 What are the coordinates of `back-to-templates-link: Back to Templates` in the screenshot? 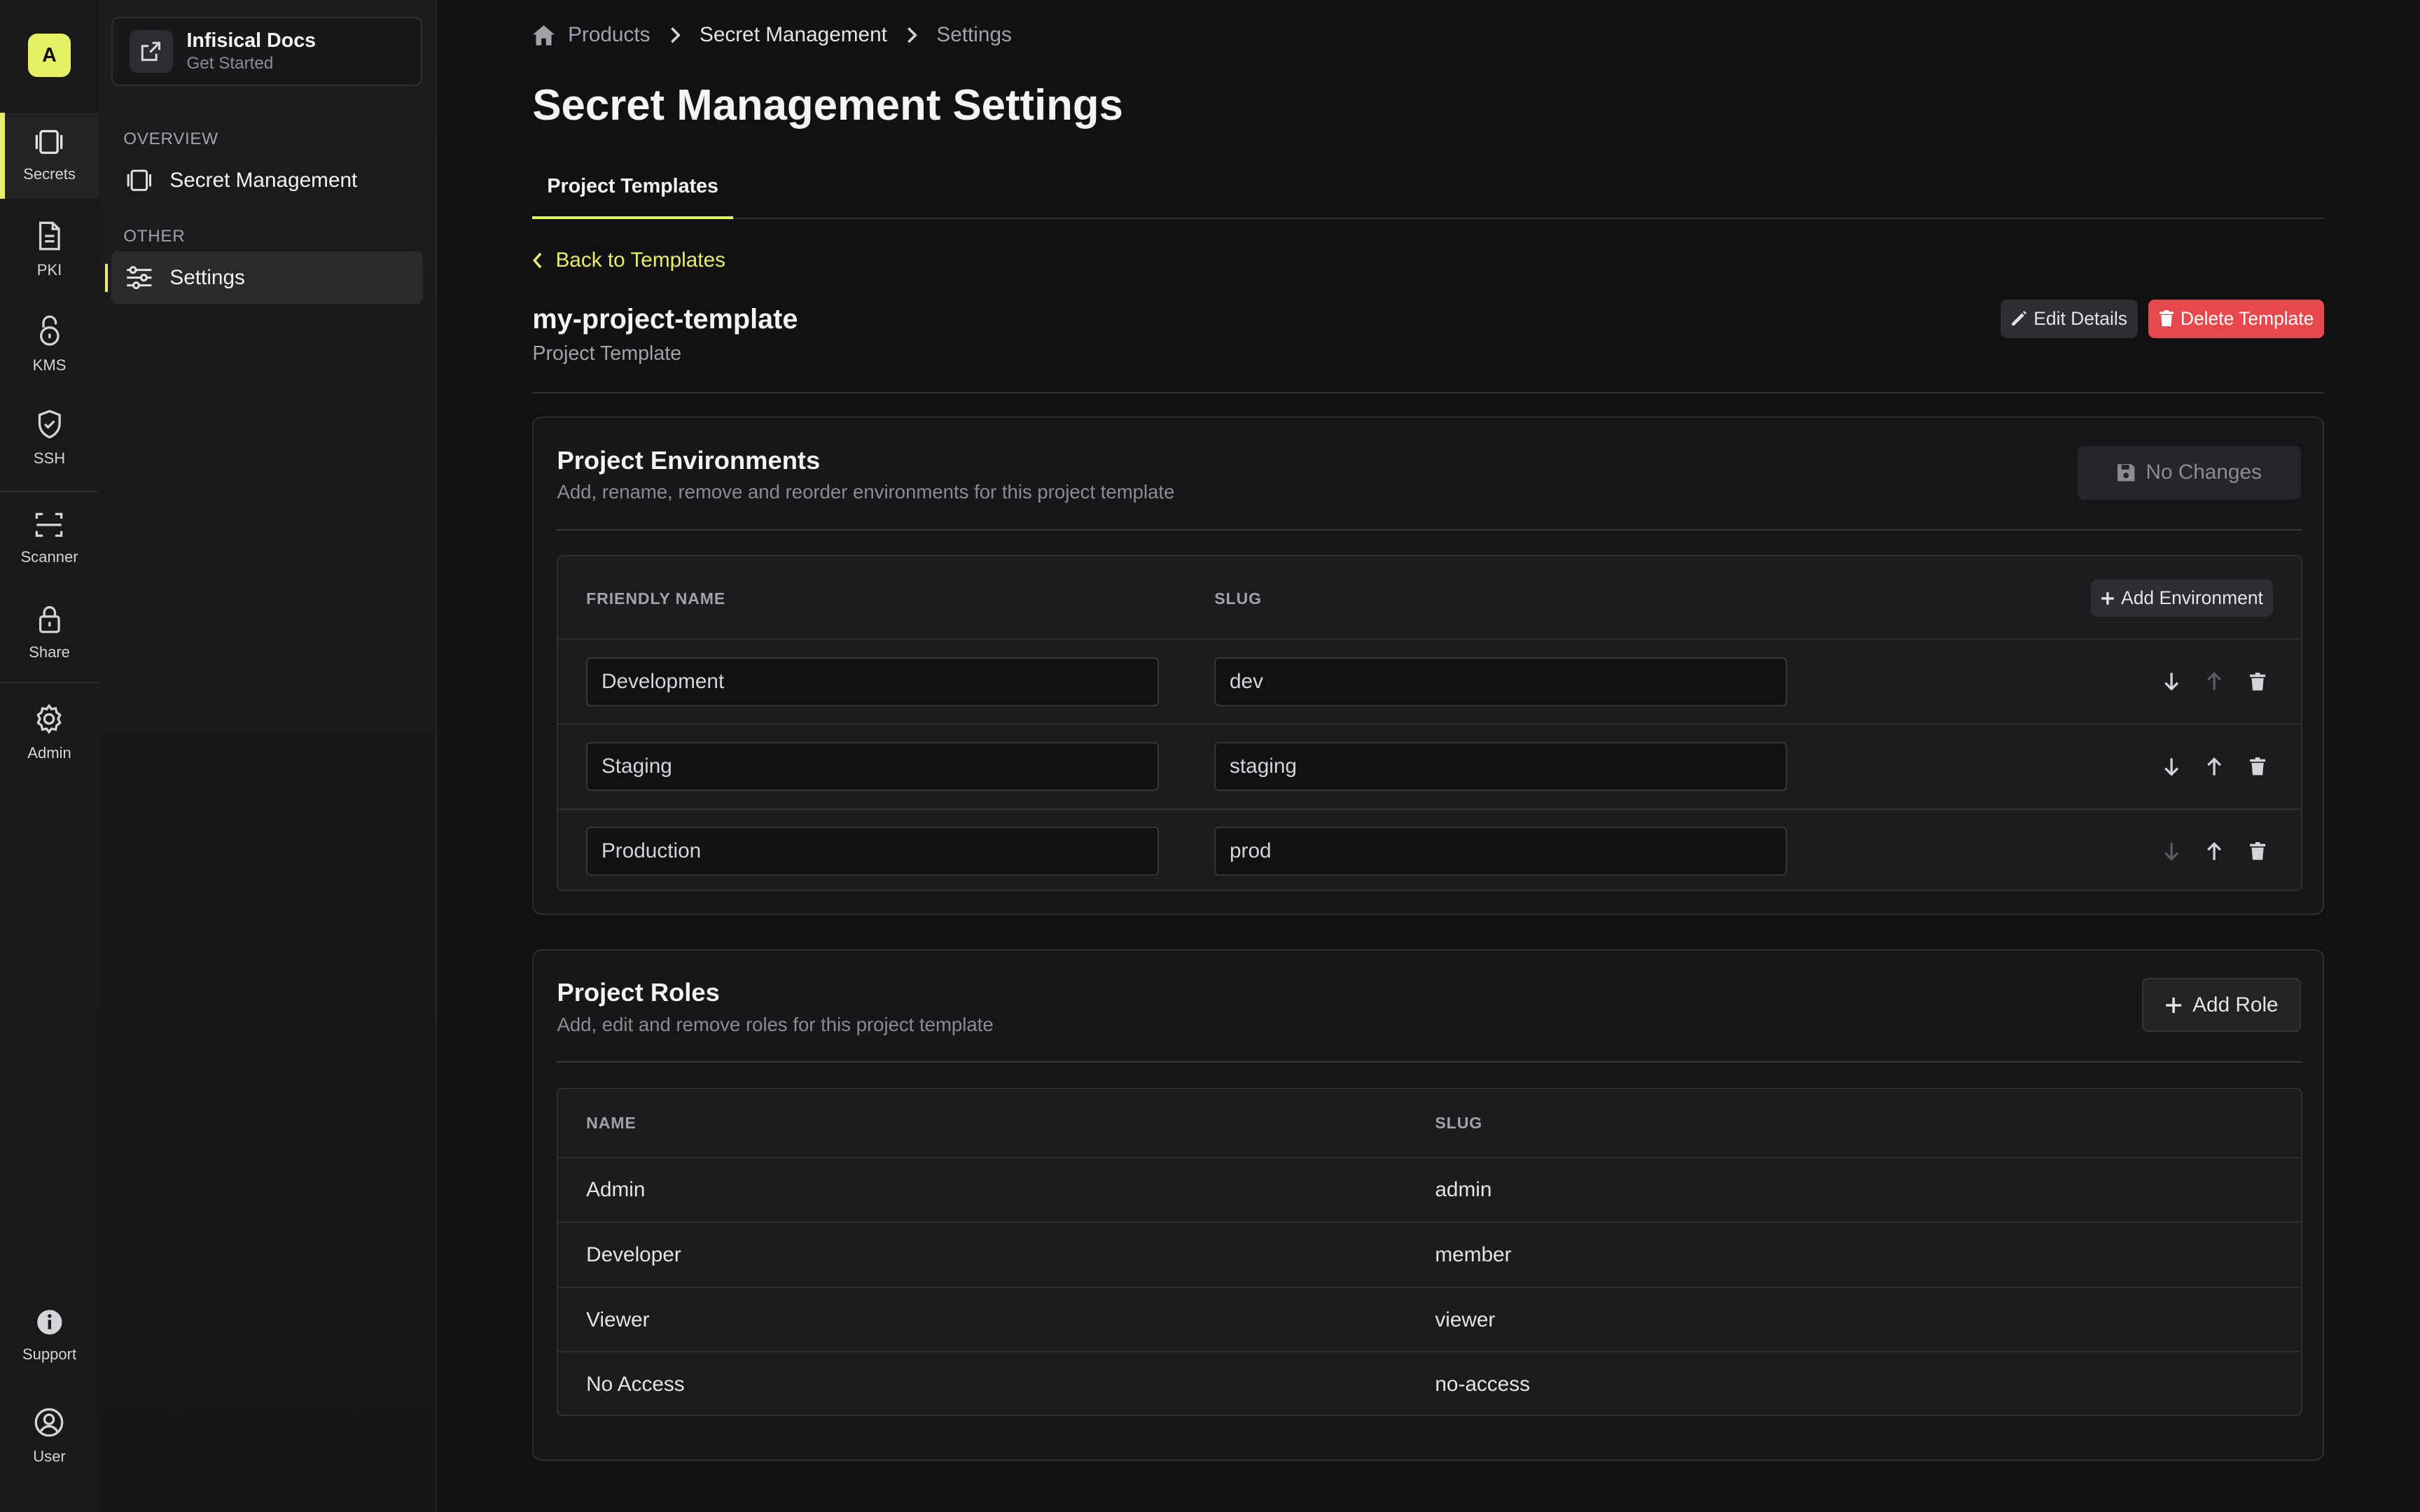 It's located at (628, 260).